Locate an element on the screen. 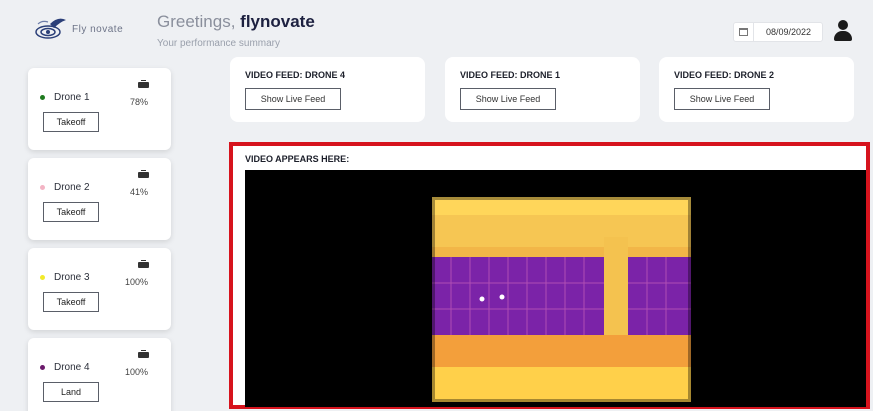  battery-level: 41% is located at coordinates (138, 192).